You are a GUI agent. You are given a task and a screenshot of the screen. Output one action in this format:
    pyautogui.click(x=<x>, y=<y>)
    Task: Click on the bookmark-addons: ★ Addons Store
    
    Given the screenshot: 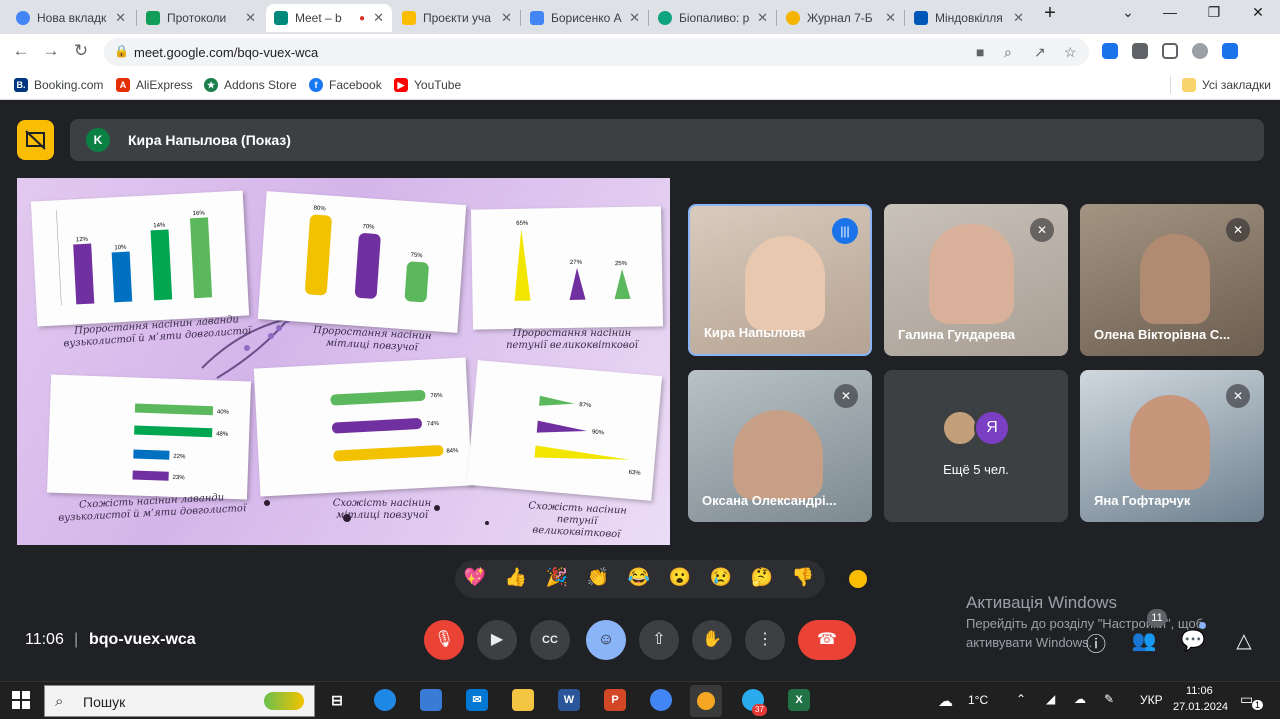 What is the action you would take?
    pyautogui.click(x=250, y=85)
    